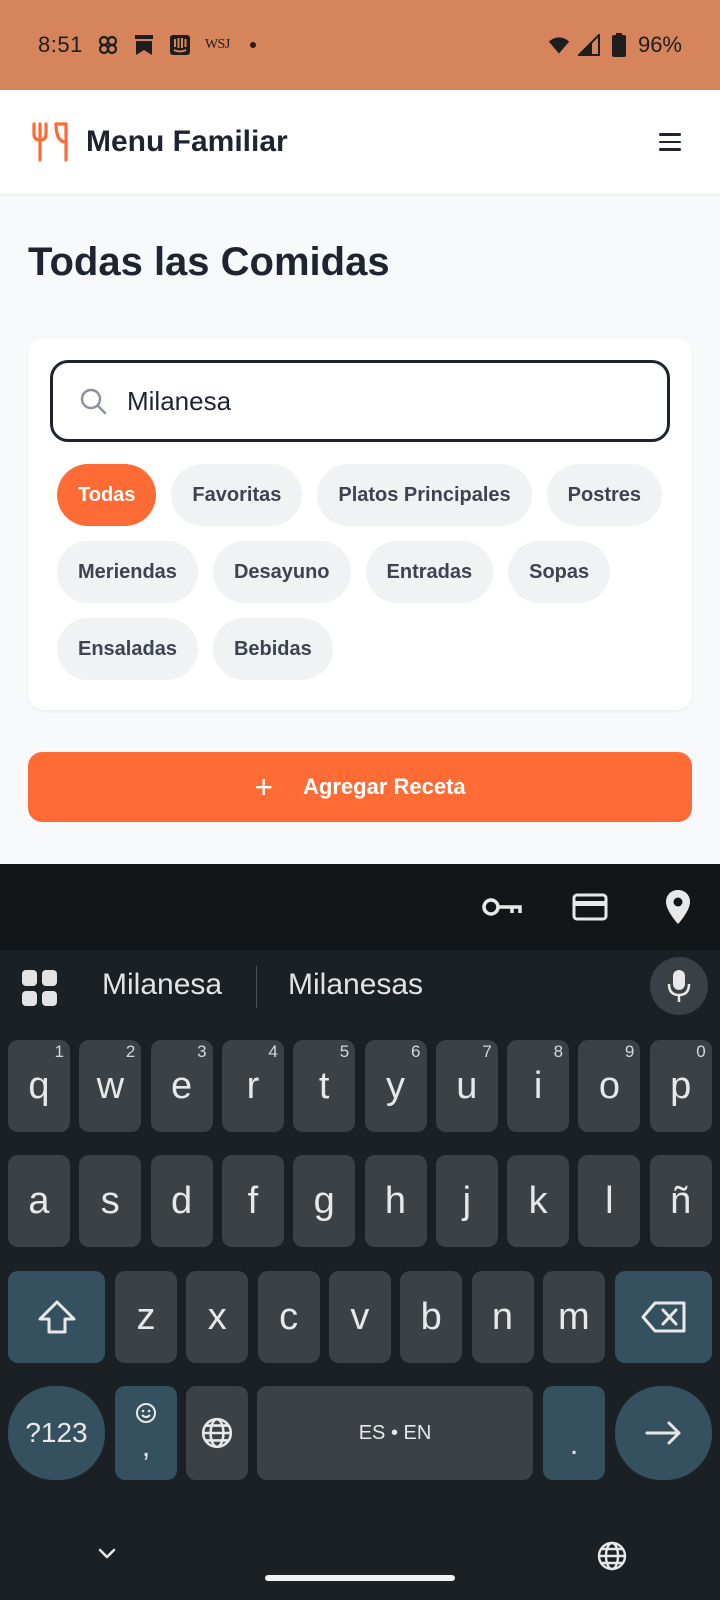  What do you see at coordinates (670, 142) in the screenshot?
I see `menu-button` at bounding box center [670, 142].